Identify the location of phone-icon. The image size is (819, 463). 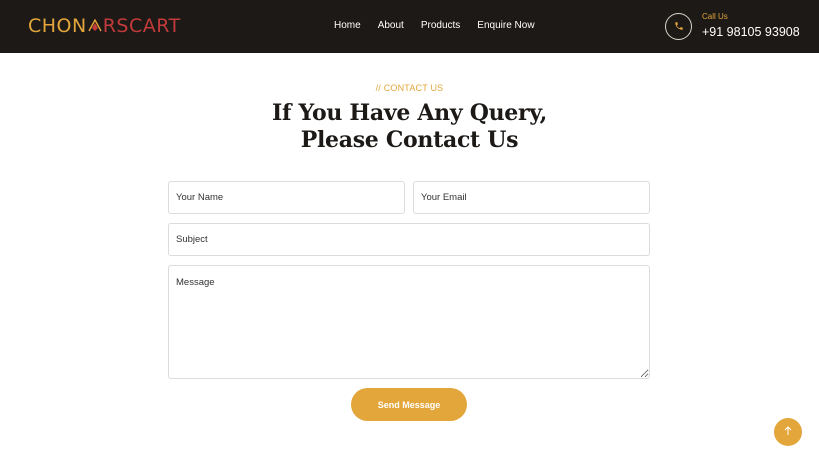
(678, 26).